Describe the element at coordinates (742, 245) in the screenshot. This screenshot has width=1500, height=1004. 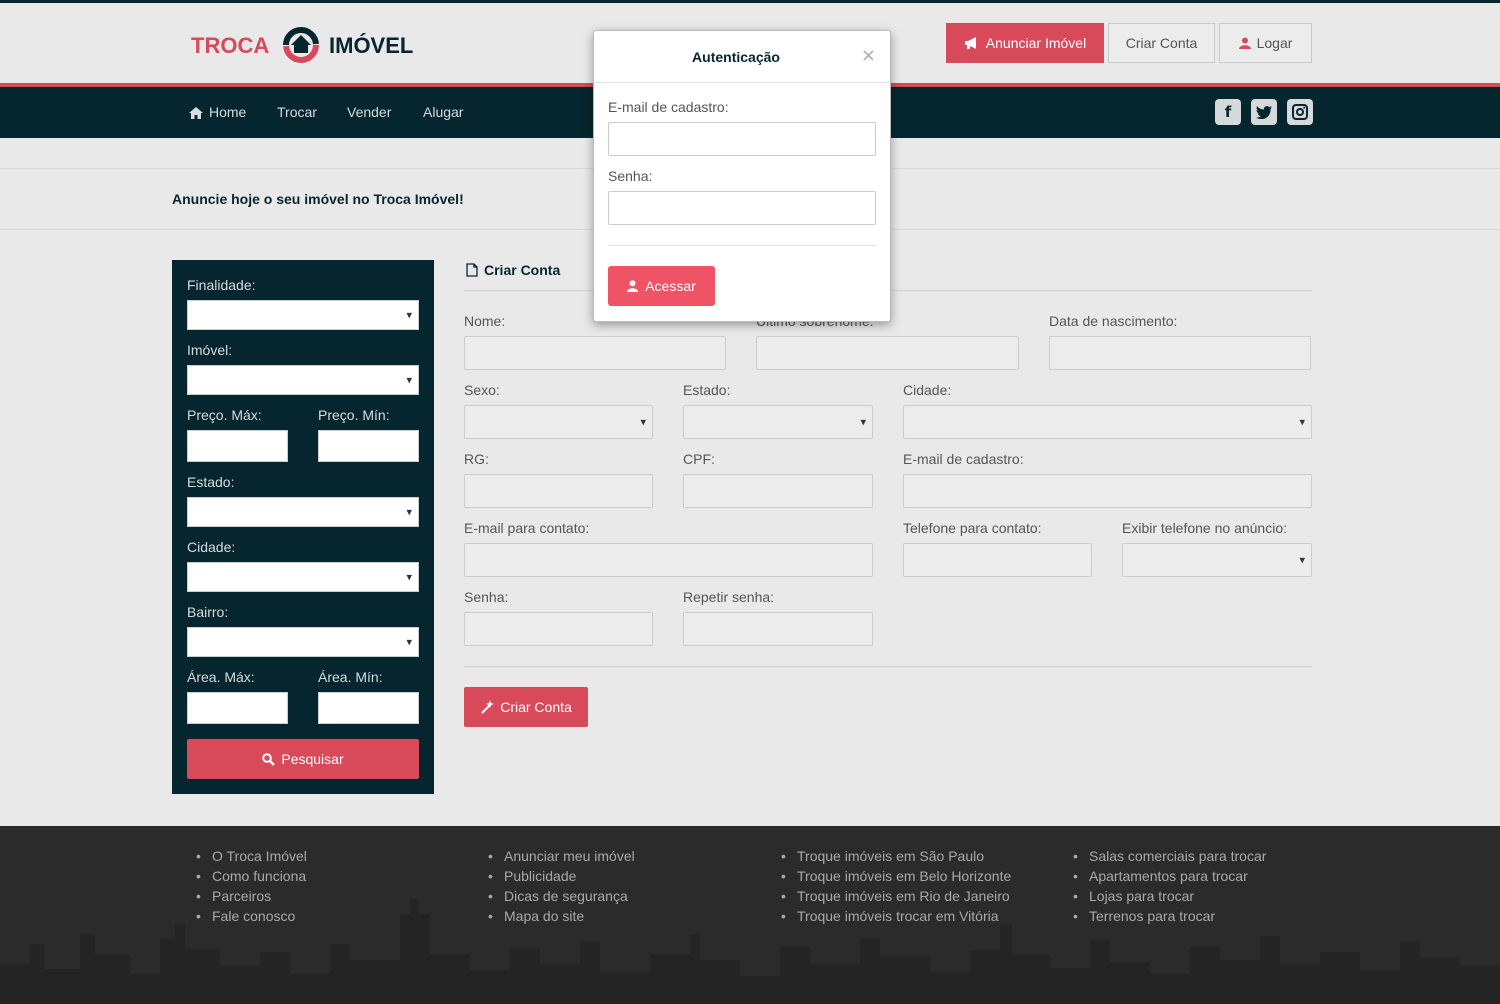
I see `auth-modal-divider` at that location.